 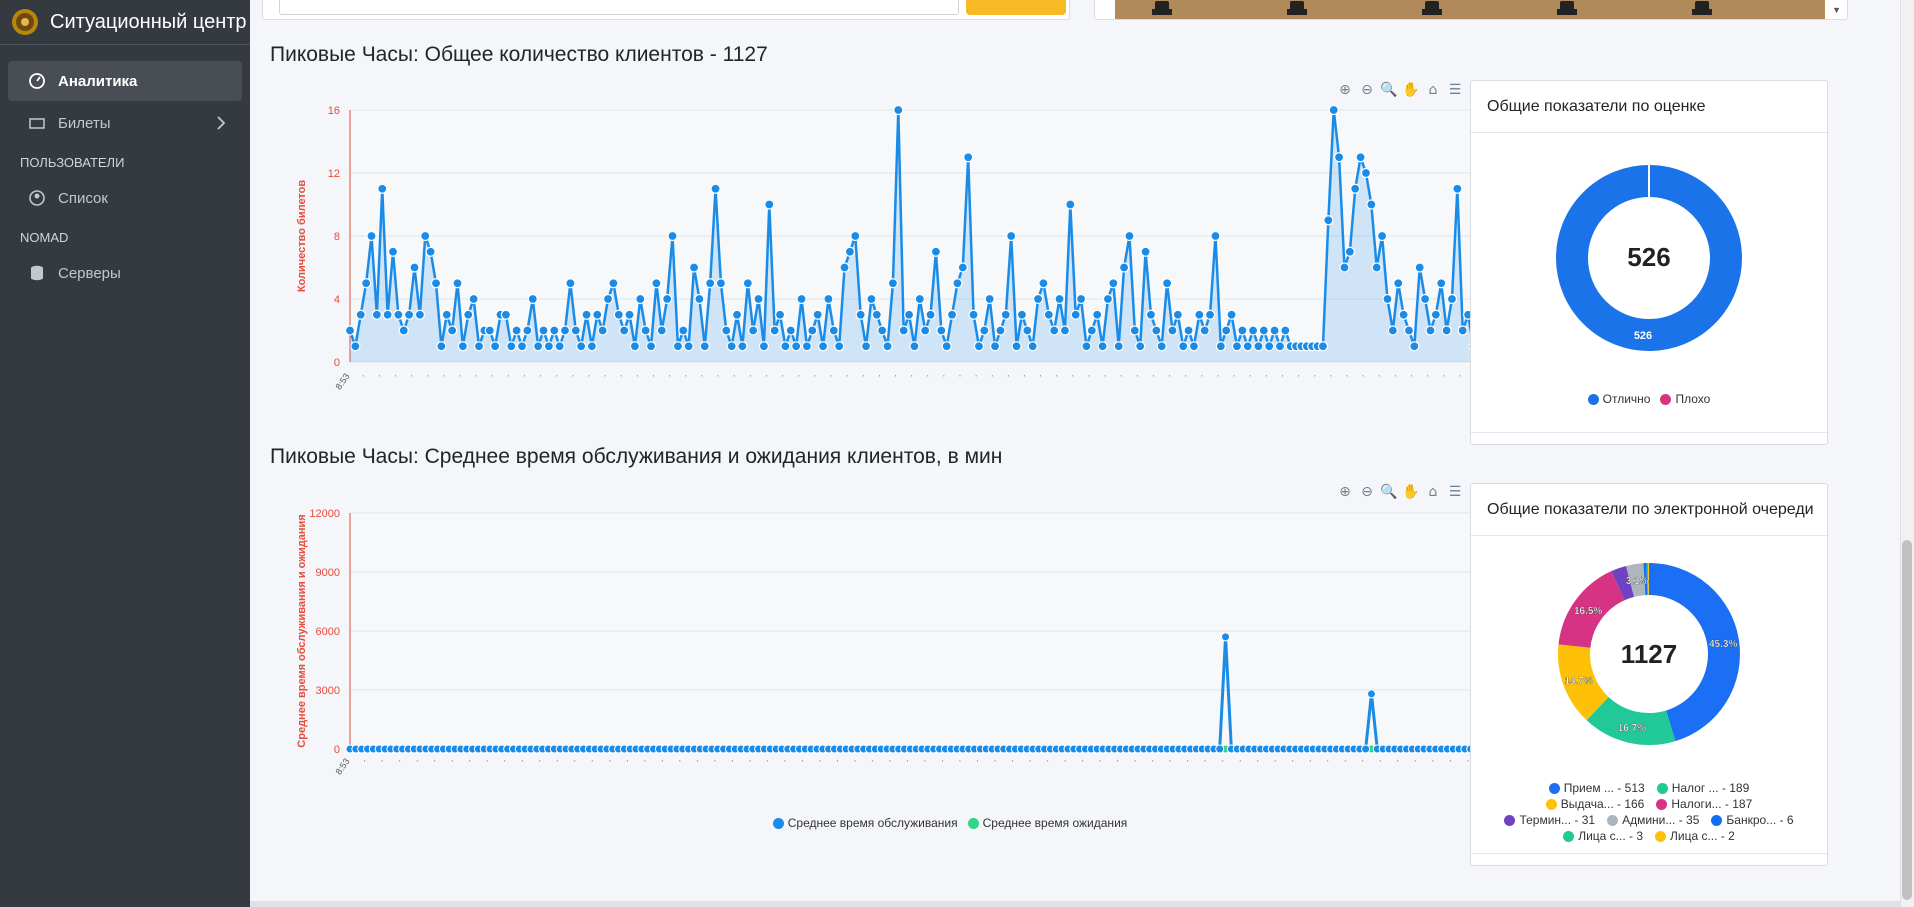 I want to click on pan-hand-icon: ✋, so click(x=1411, y=90).